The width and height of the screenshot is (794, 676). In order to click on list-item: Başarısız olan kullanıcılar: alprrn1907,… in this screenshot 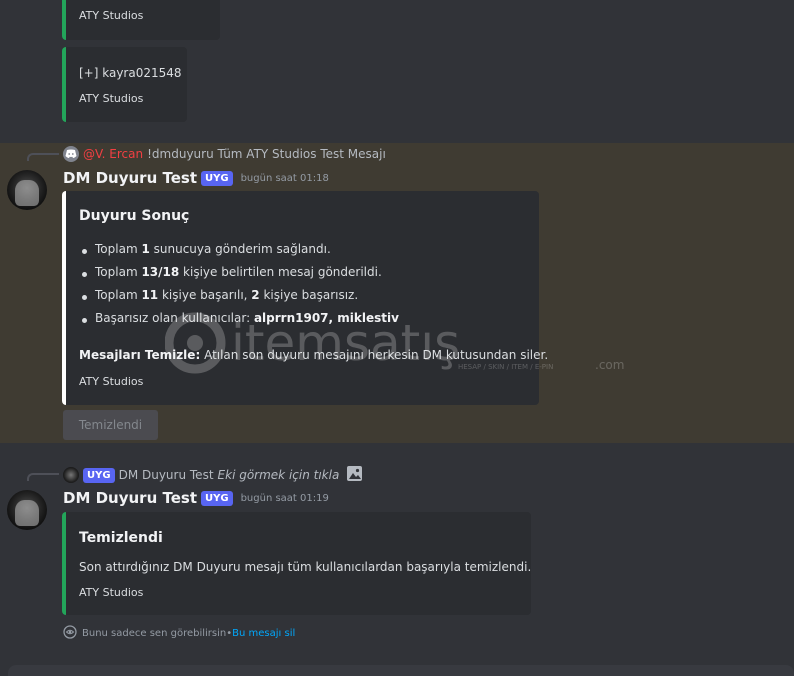, I will do `click(304, 318)`.